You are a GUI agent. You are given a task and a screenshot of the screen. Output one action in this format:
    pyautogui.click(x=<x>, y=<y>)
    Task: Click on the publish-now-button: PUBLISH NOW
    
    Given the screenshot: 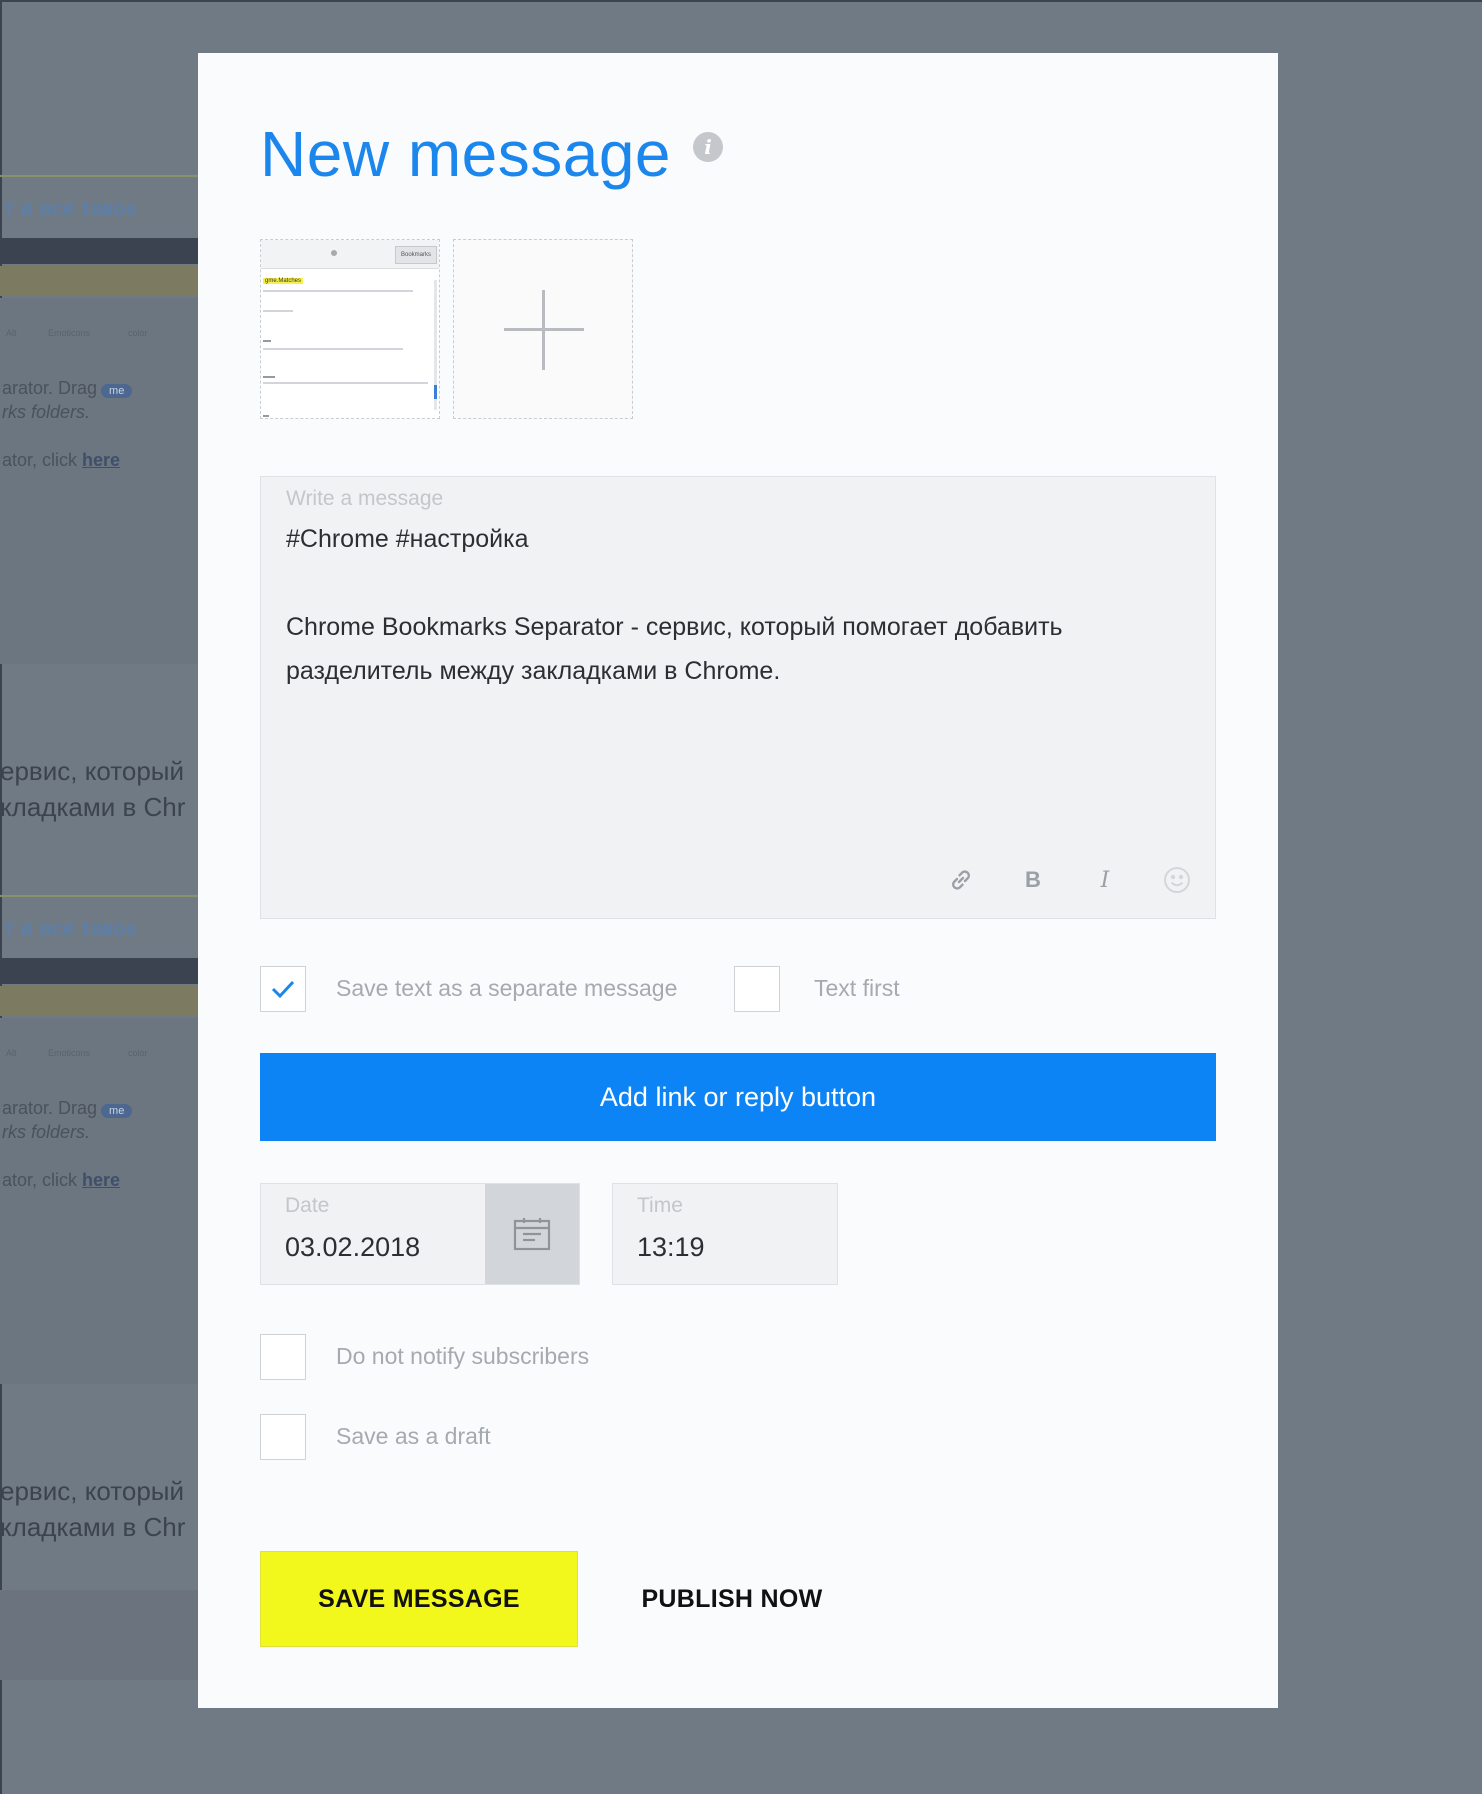 What is the action you would take?
    pyautogui.click(x=732, y=1599)
    